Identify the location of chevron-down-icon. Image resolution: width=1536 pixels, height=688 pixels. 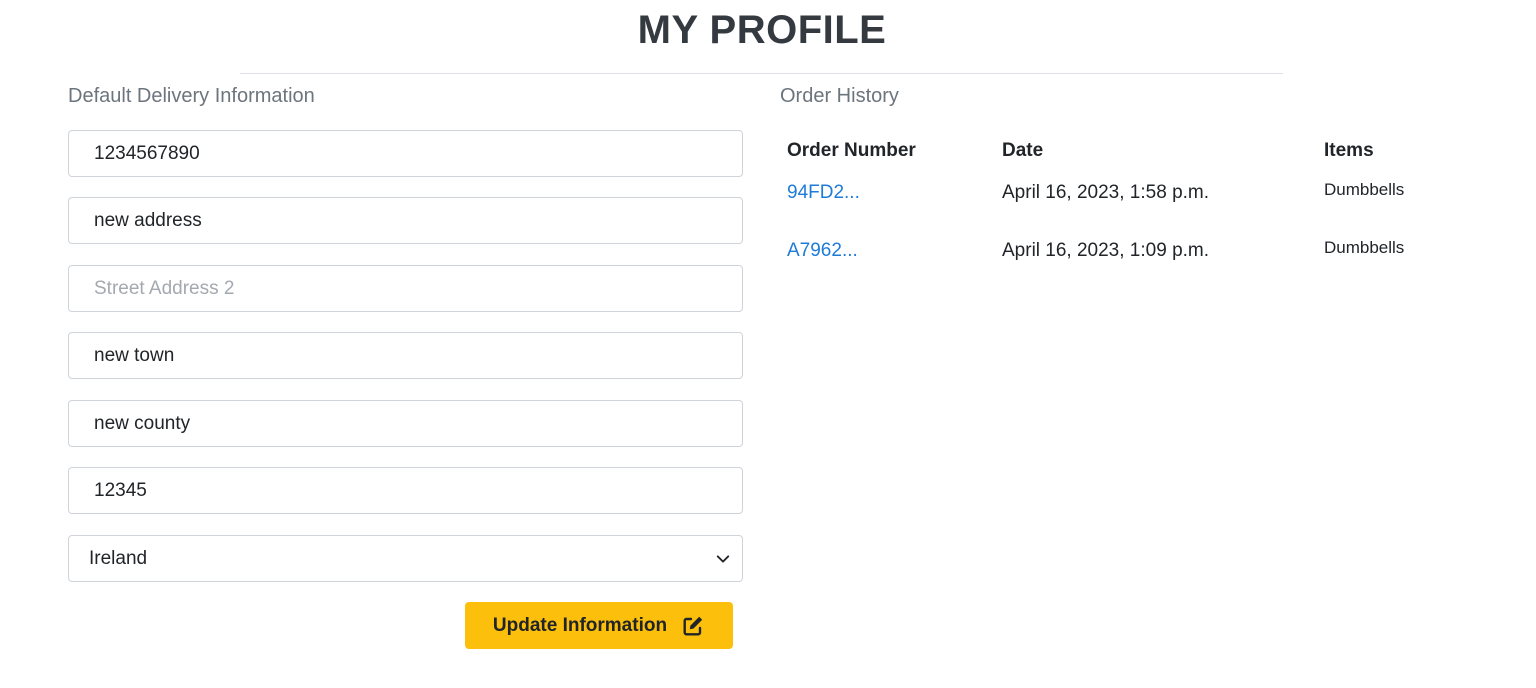
(723, 558).